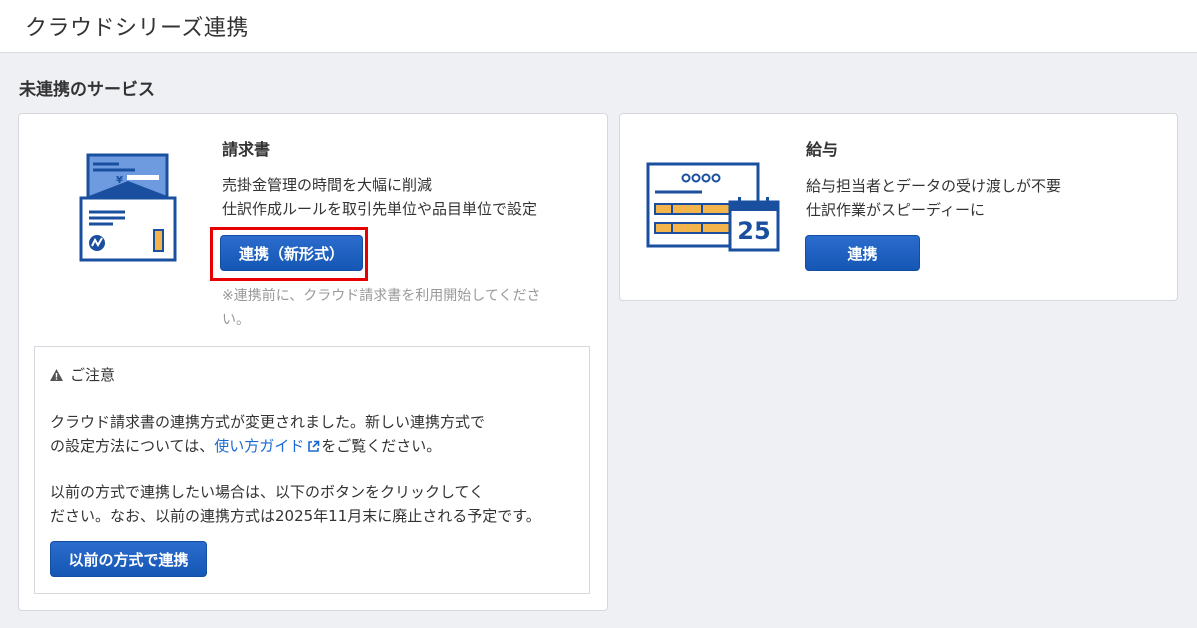 Image resolution: width=1197 pixels, height=628 pixels. What do you see at coordinates (93, 375) in the screenshot?
I see `caution-title: ご注意` at bounding box center [93, 375].